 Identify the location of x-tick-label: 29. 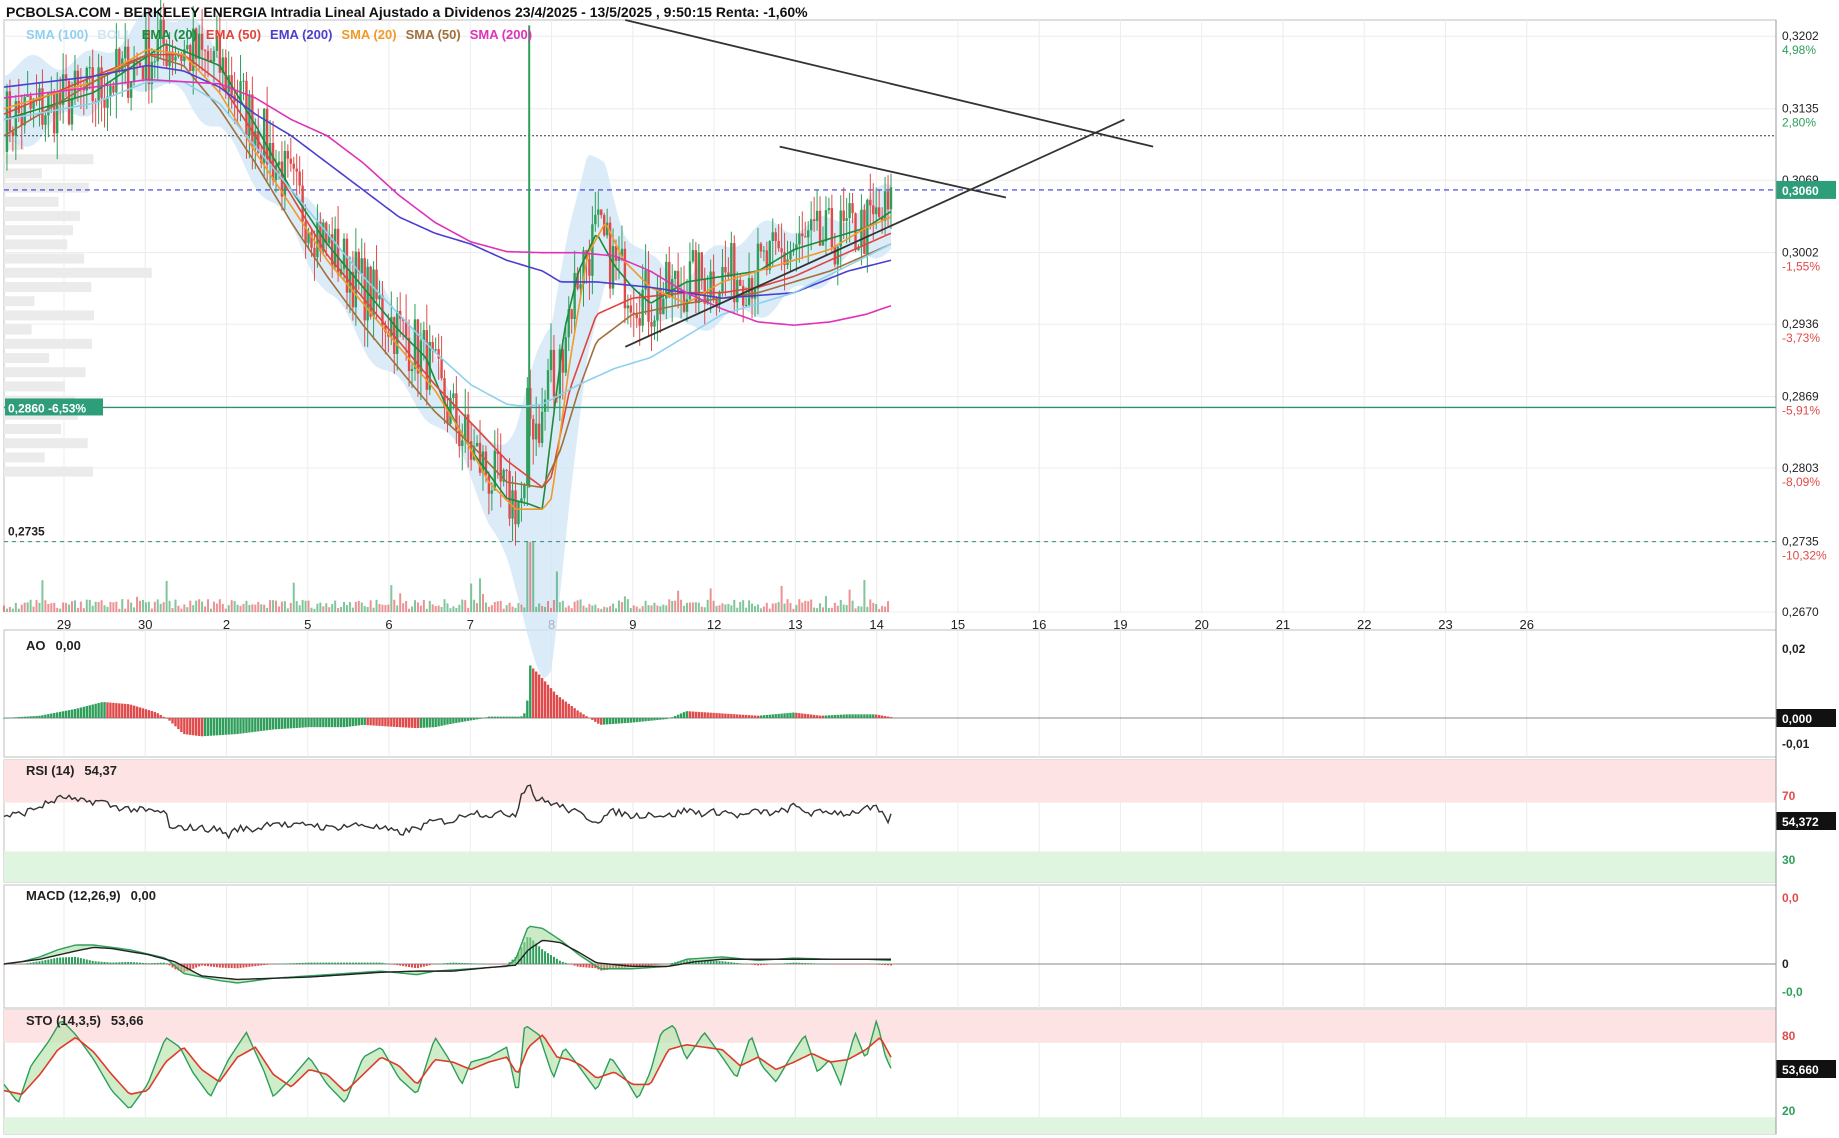
(64, 624).